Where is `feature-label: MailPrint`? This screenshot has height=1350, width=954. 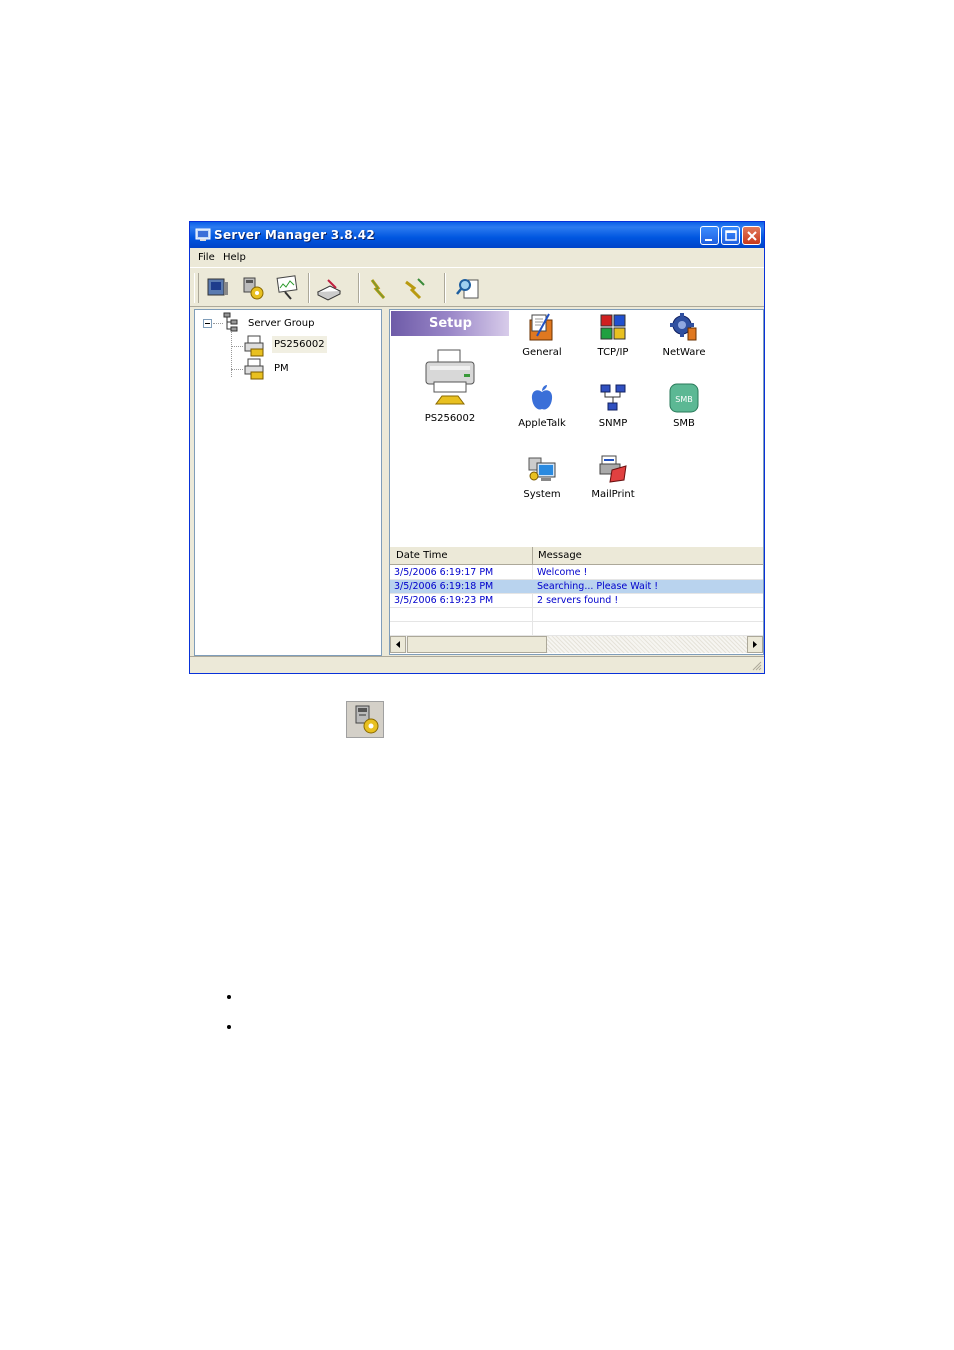 feature-label: MailPrint is located at coordinates (613, 494).